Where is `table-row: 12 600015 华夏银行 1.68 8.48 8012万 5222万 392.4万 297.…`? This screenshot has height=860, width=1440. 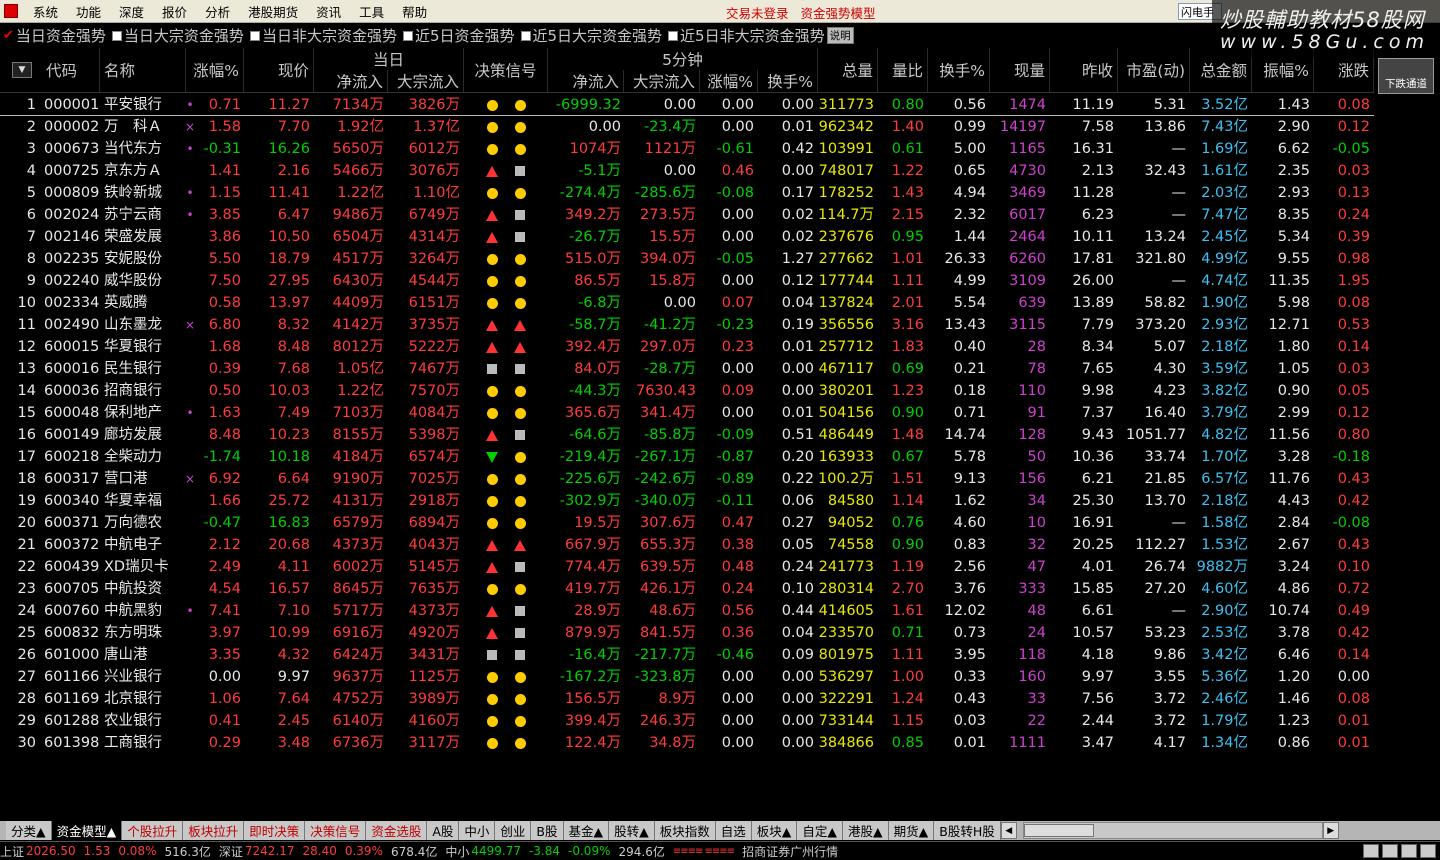 table-row: 12 600015 华夏银行 1.68 8.48 8012万 5222万 392.4万 297.… is located at coordinates (687, 347).